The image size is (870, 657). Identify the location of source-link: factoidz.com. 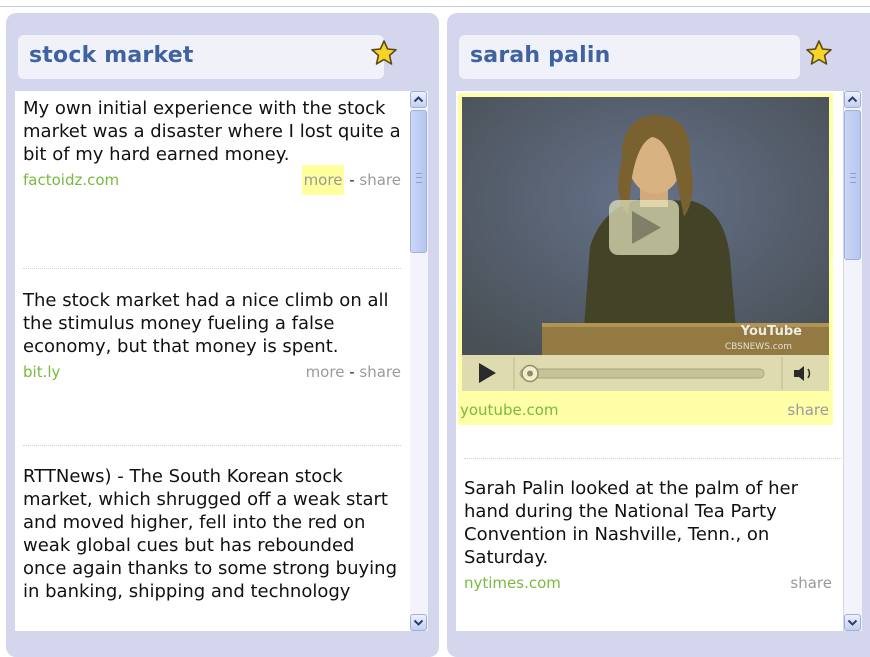
(71, 180).